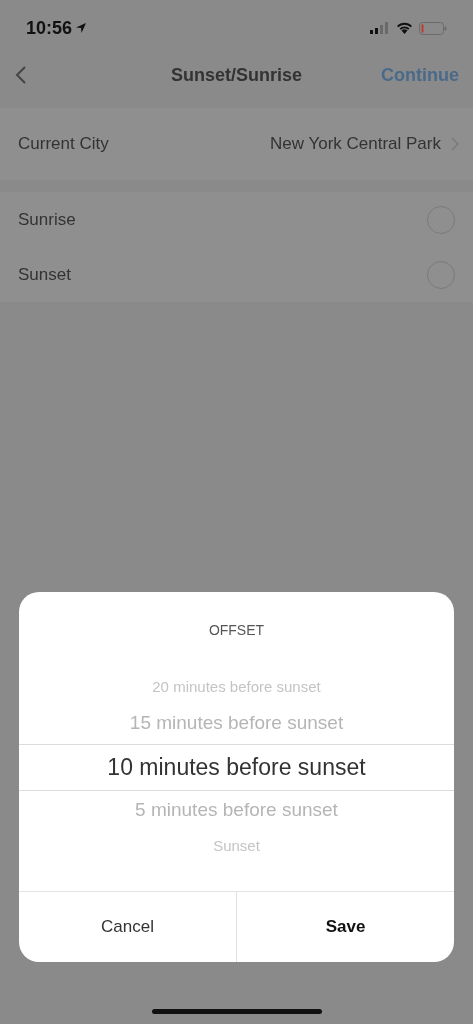  I want to click on city-value: New York Central Park, so click(355, 144).